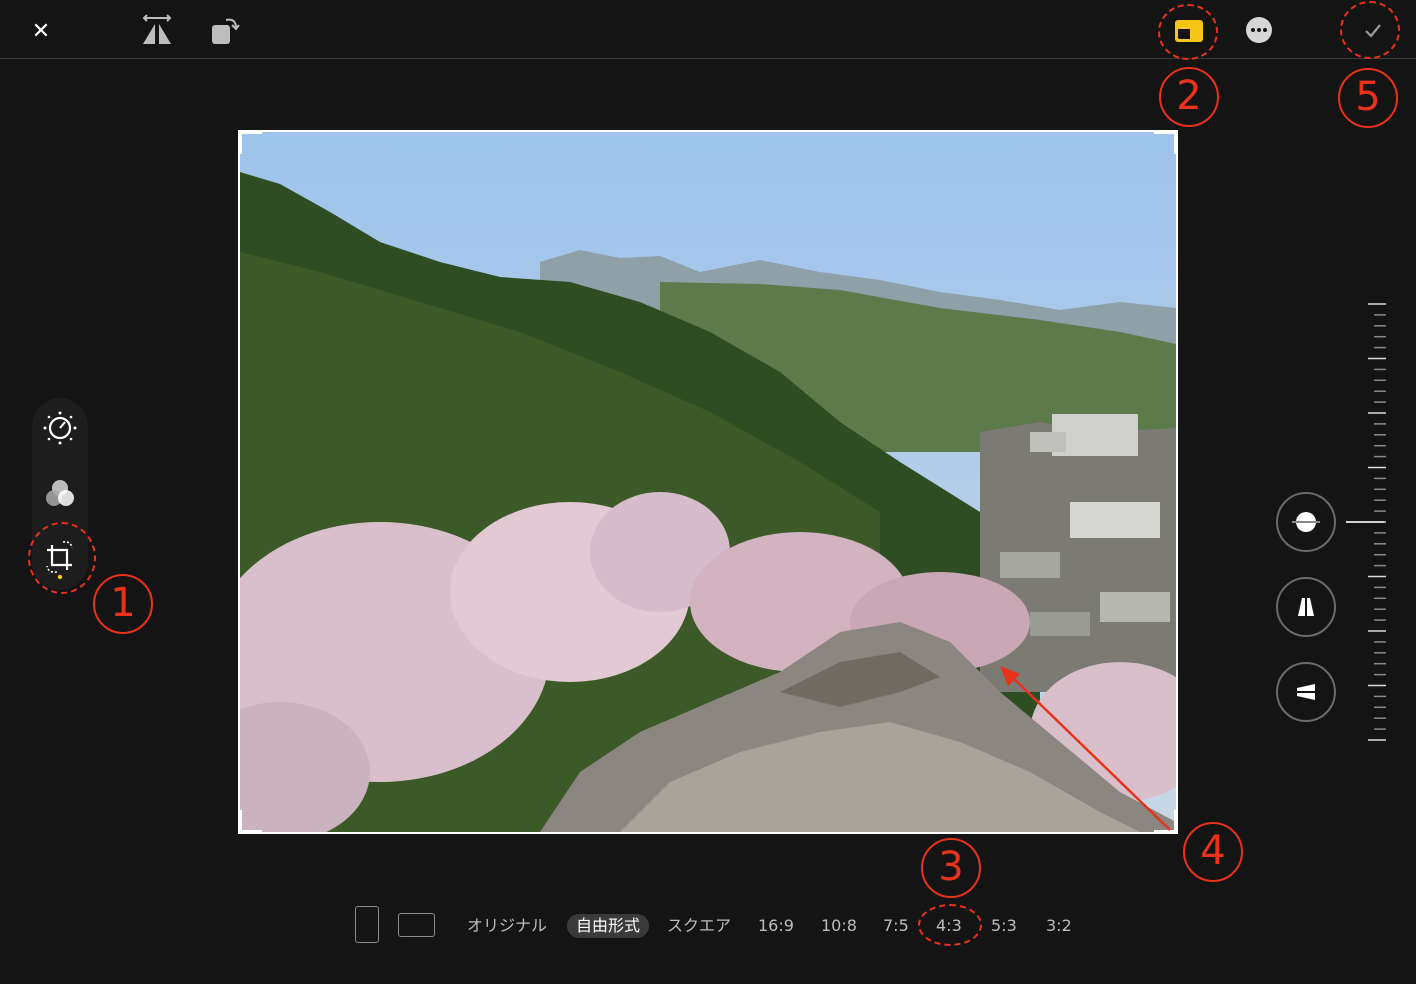 The image size is (1416, 984). What do you see at coordinates (896, 926) in the screenshot?
I see `ratio-7-5: 7:5` at bounding box center [896, 926].